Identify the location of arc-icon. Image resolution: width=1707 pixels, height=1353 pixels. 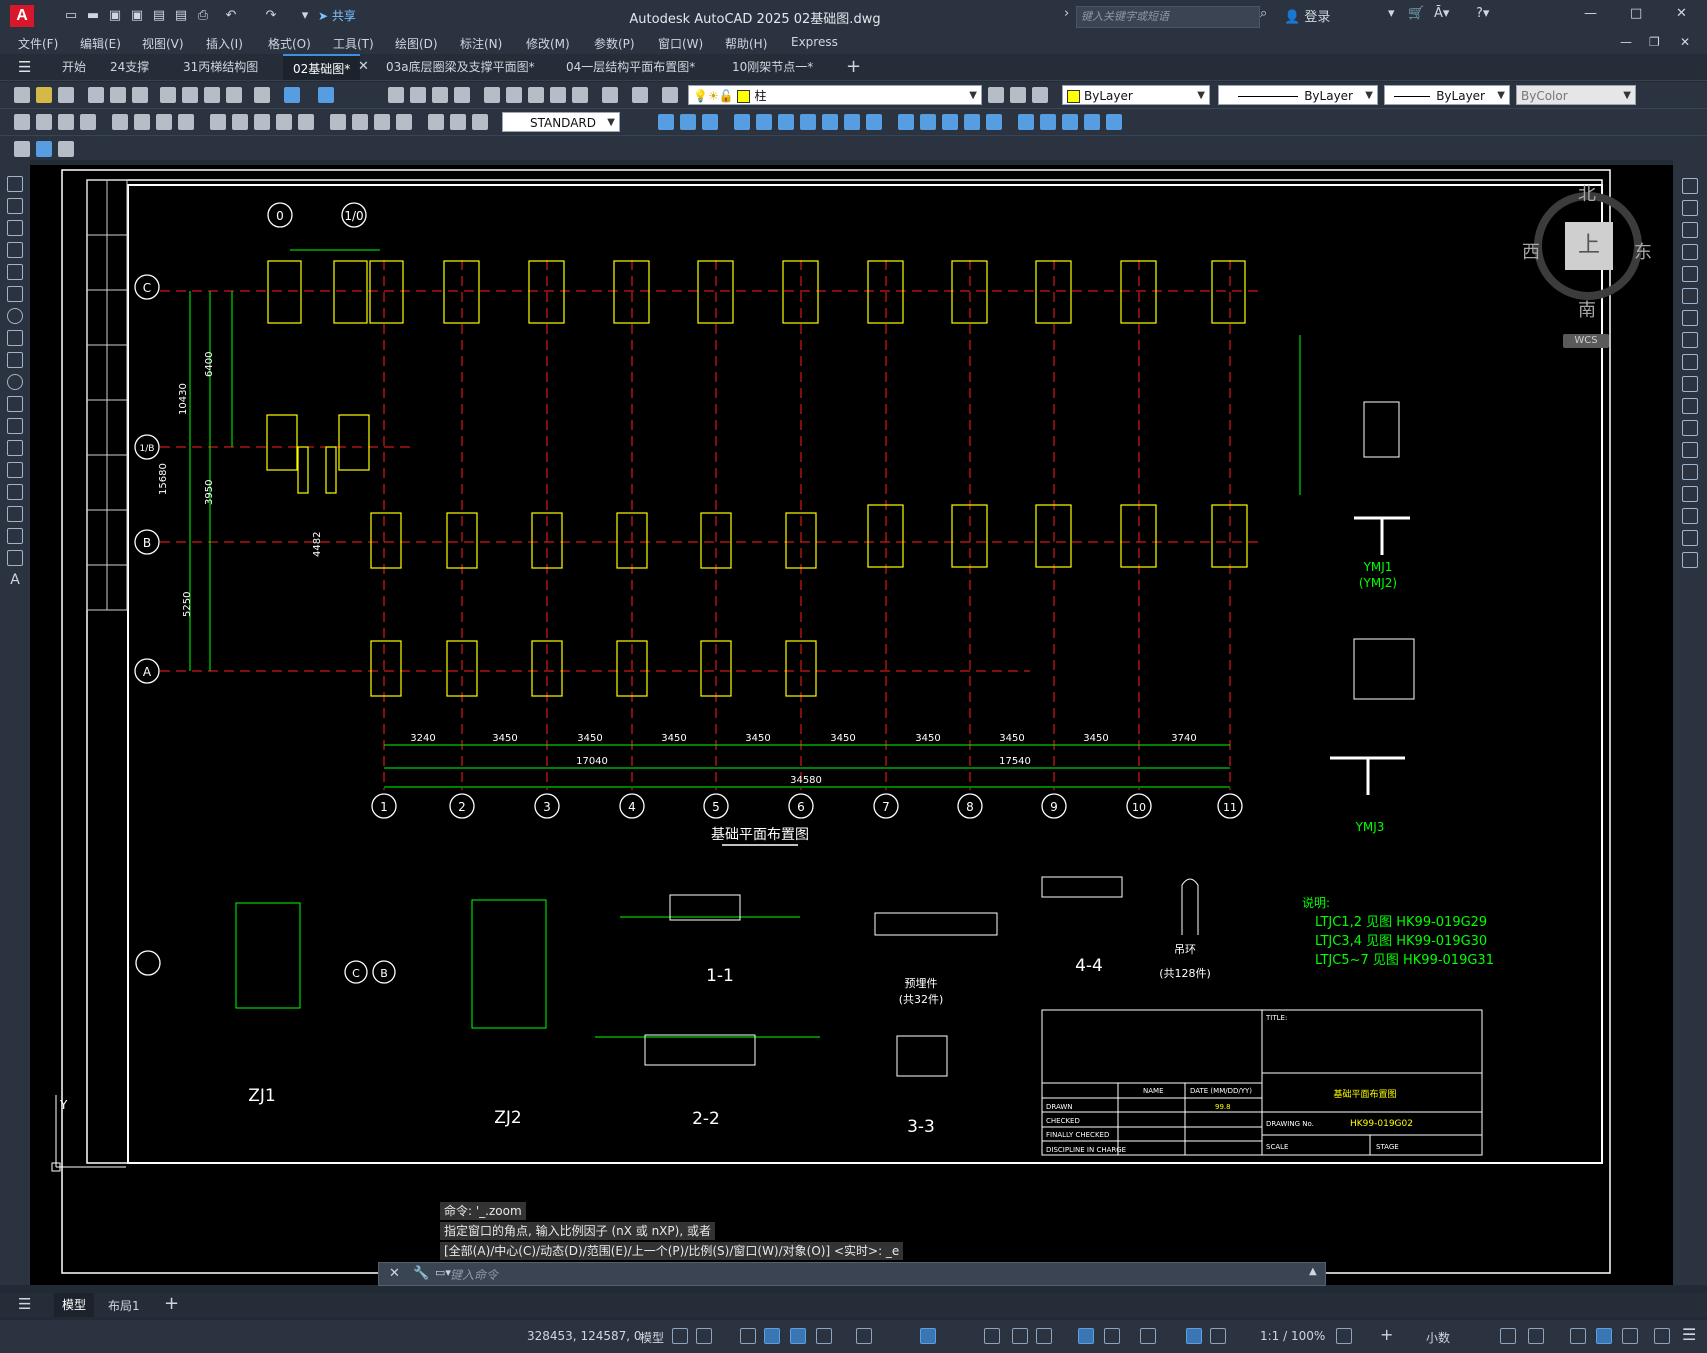
(15, 294).